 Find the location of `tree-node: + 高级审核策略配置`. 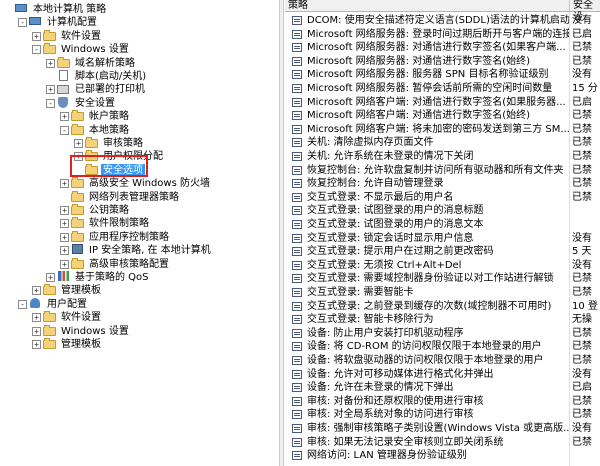

tree-node: + 高级审核策略配置 is located at coordinates (139, 264).